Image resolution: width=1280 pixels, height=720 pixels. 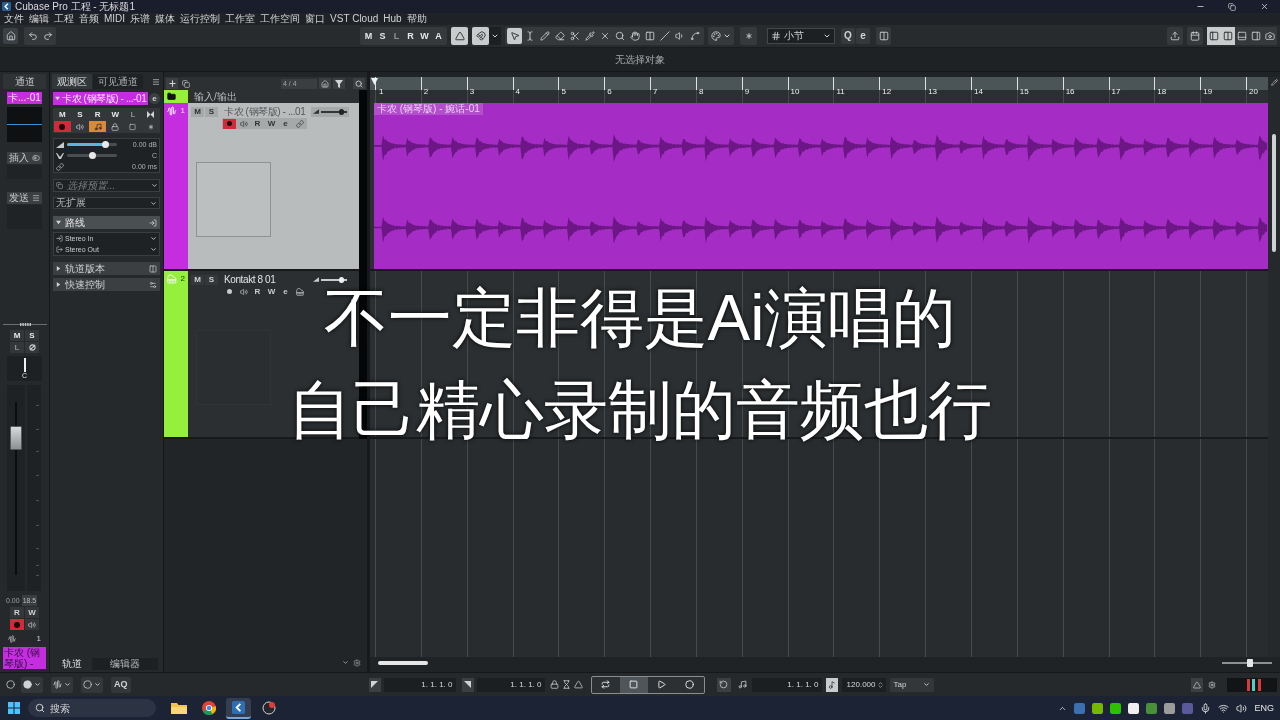 I want to click on filter-button, so click(x=339, y=83).